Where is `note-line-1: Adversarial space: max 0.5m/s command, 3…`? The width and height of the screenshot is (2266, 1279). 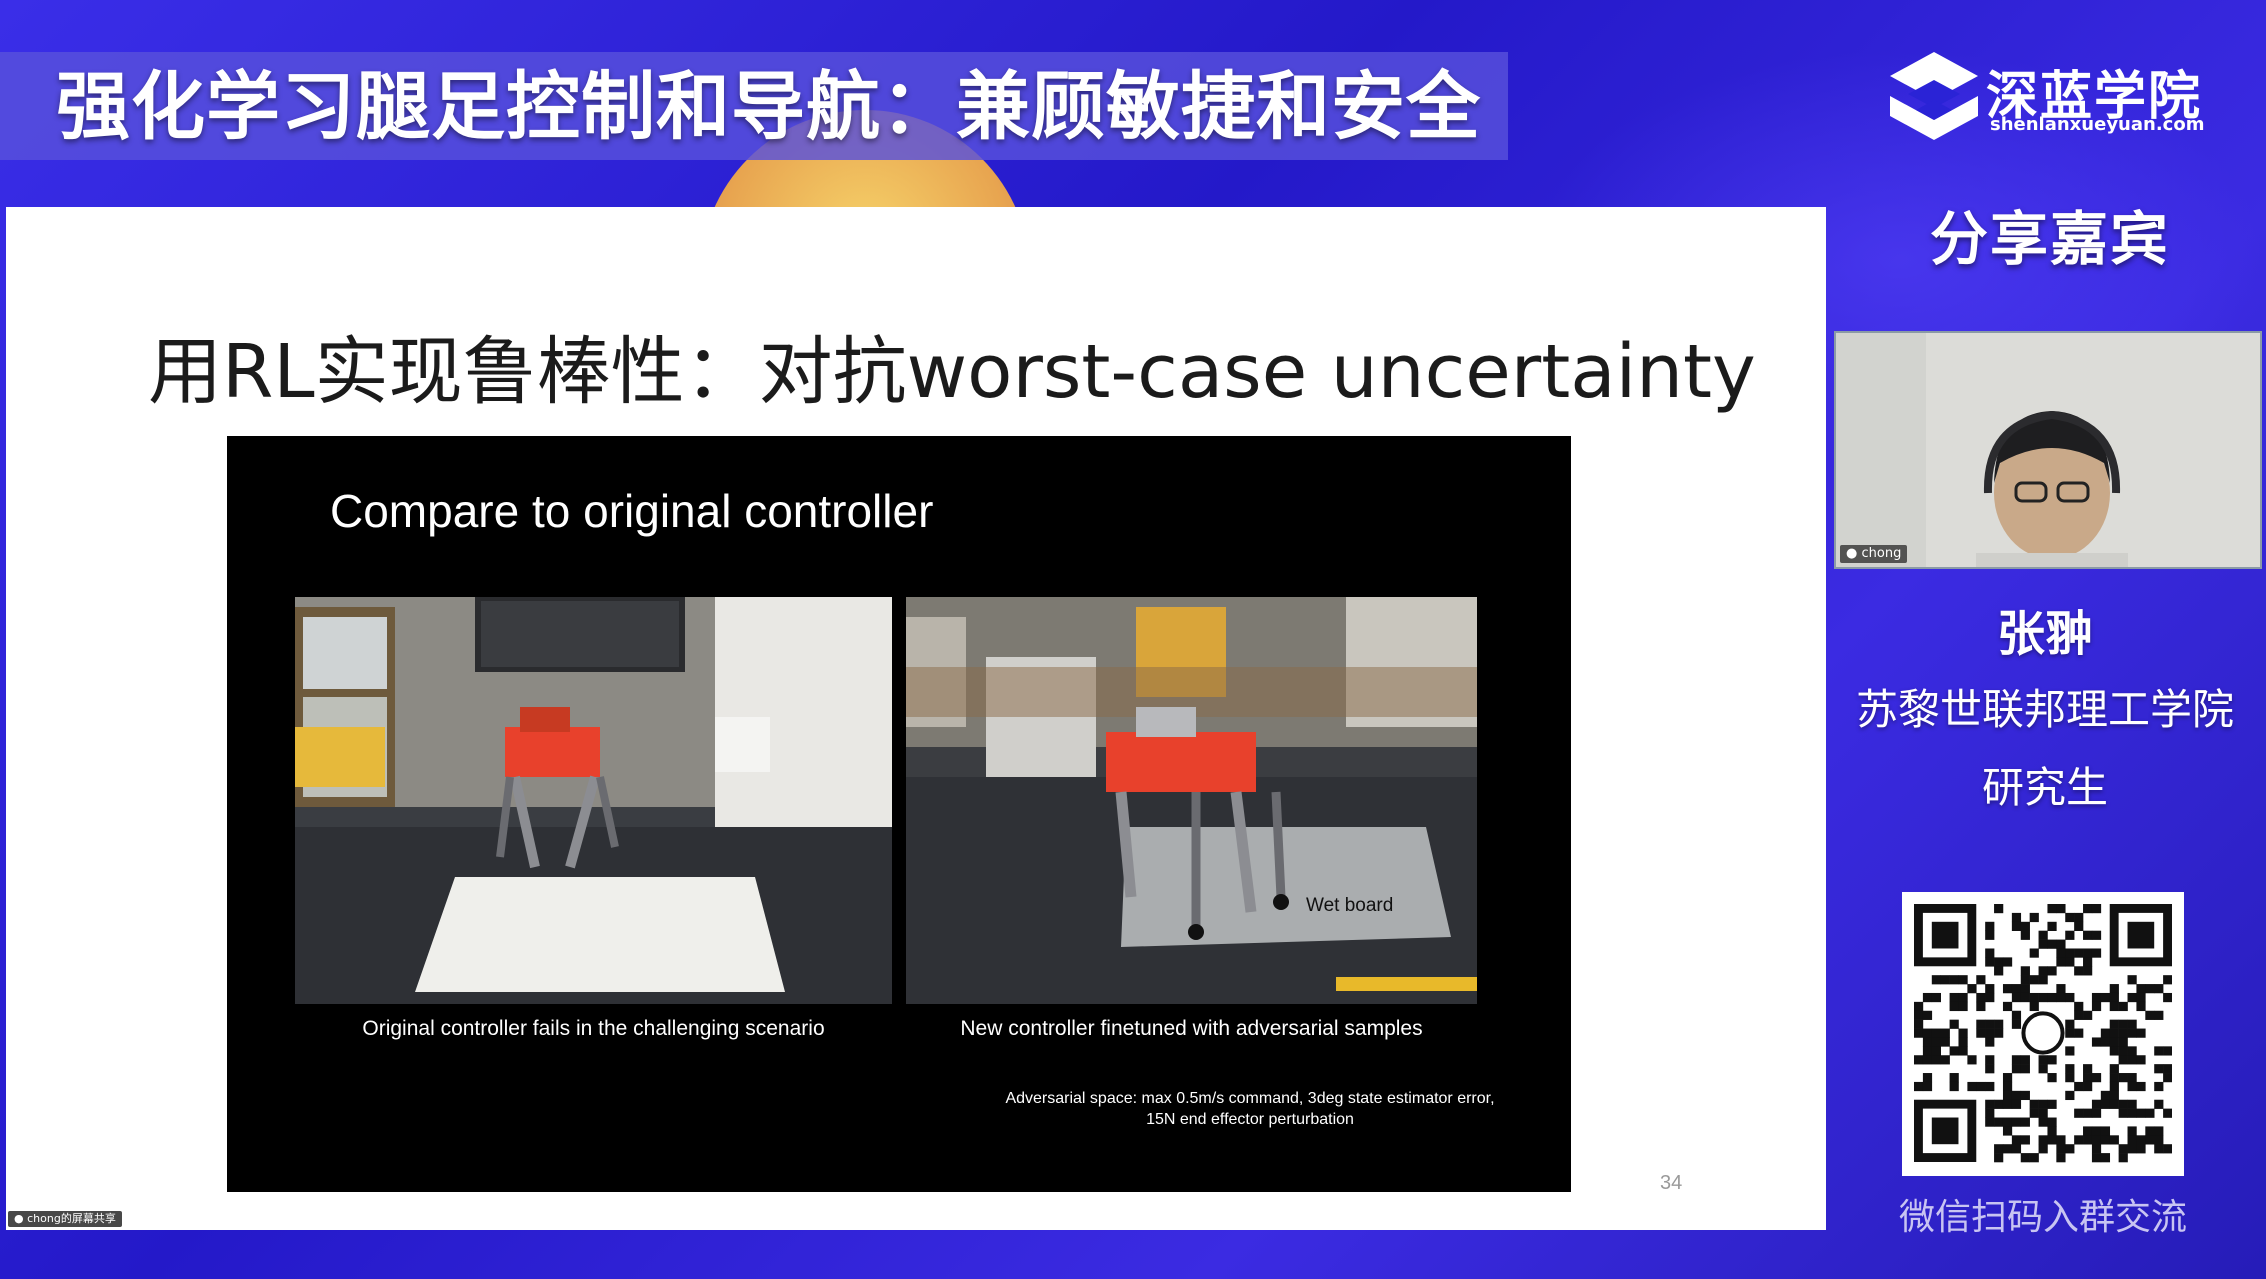
note-line-1: Adversarial space: max 0.5m/s command, 3… is located at coordinates (1250, 1098).